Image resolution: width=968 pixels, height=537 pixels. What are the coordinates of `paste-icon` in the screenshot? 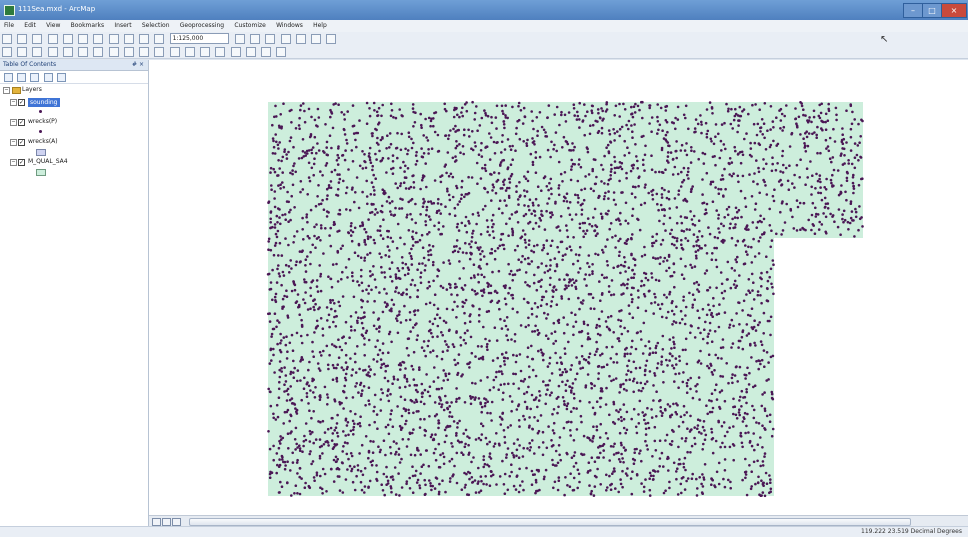 It's located at (98, 39).